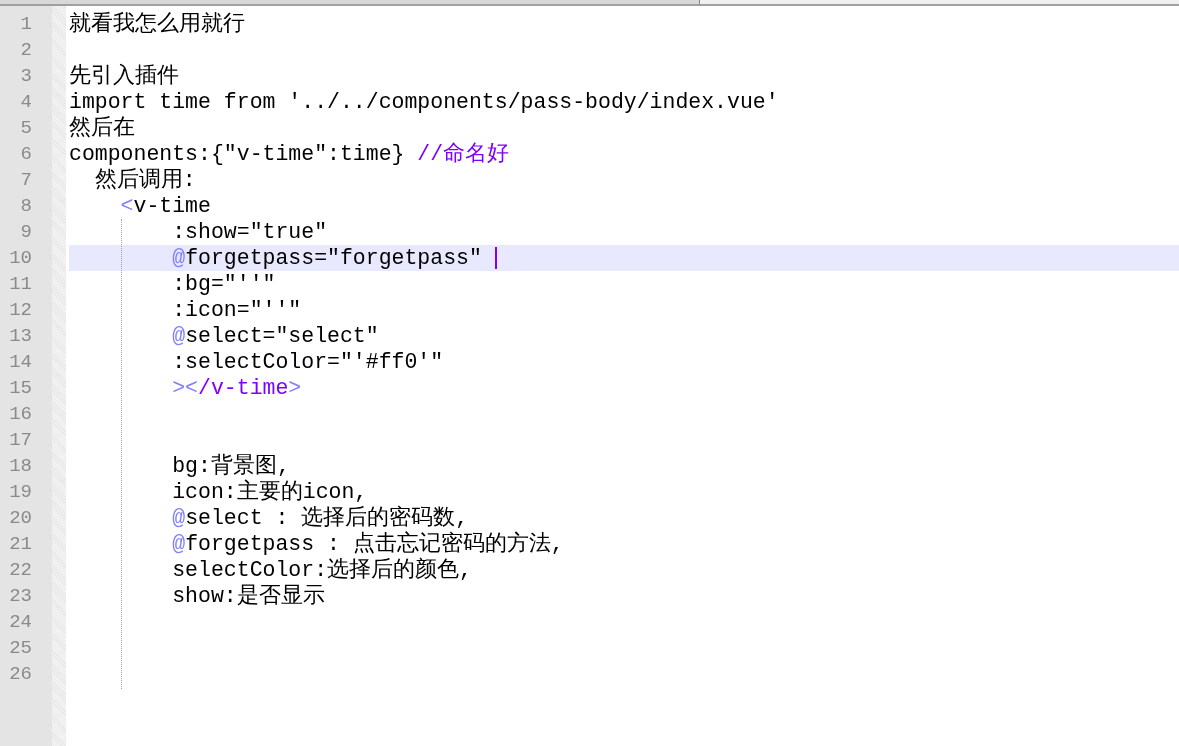  What do you see at coordinates (127, 206) in the screenshot?
I see `code-symbol: <` at bounding box center [127, 206].